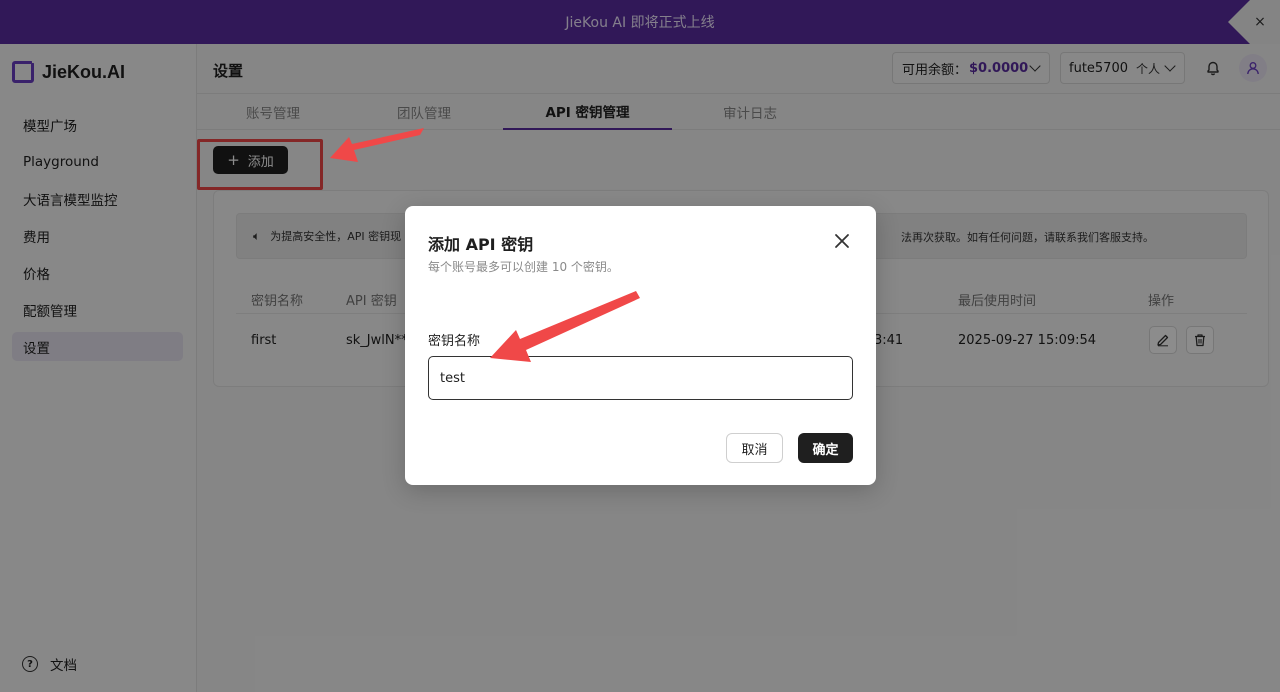 The height and width of the screenshot is (692, 1280). I want to click on key-name-label: 密钥名称, so click(454, 341).